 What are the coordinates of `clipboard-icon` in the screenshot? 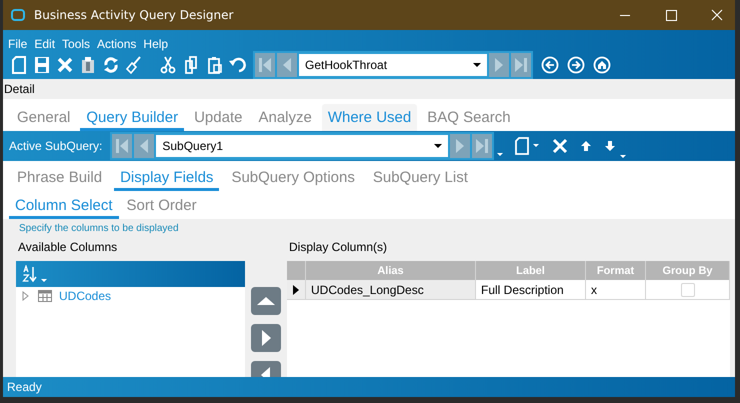 It's located at (88, 65).